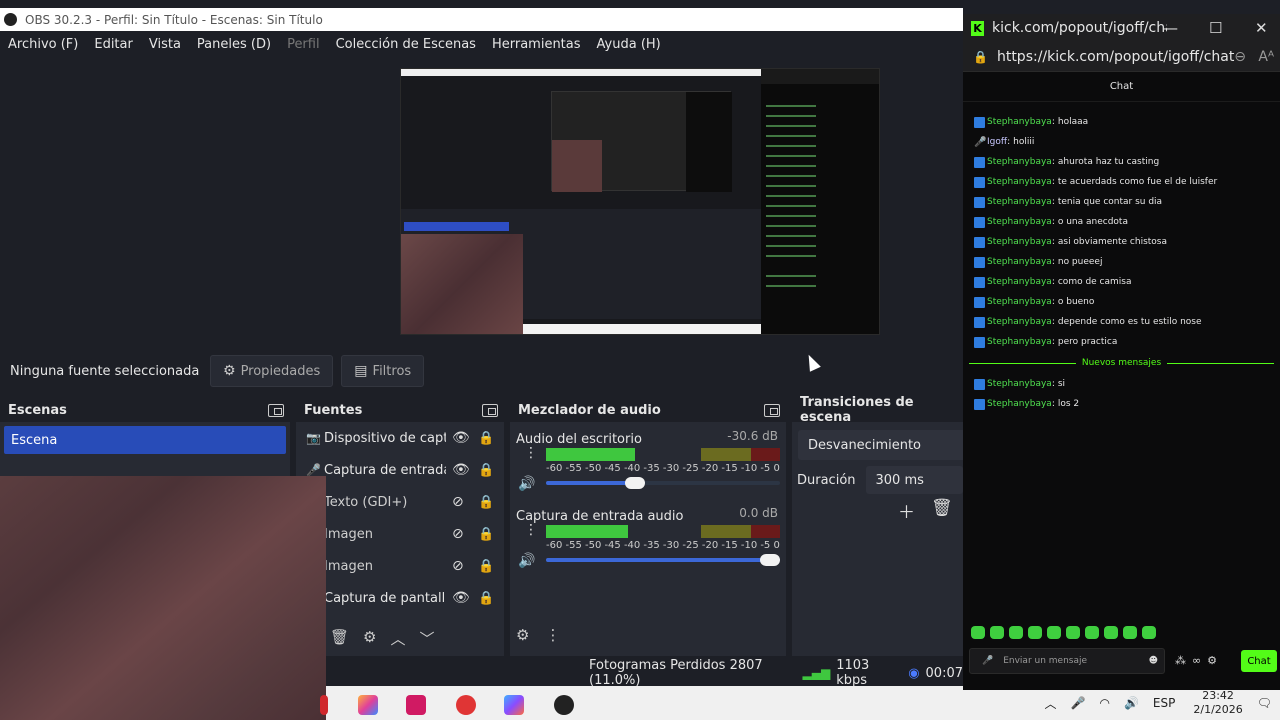 This screenshot has height=720, width=1280. I want to click on program-preview, so click(640, 201).